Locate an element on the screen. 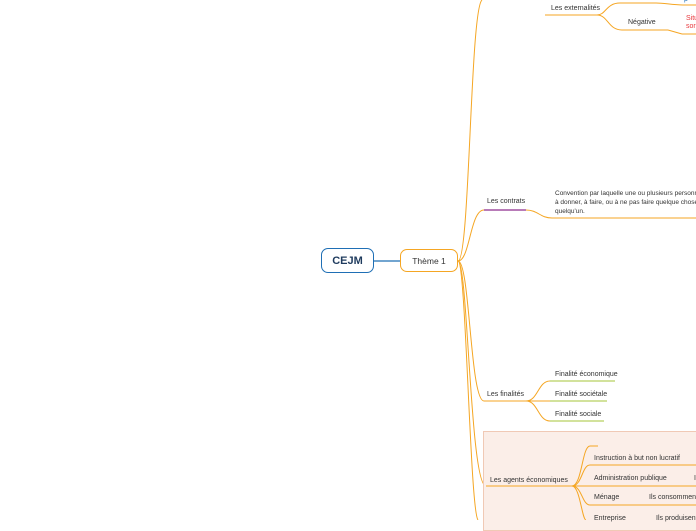  node-entreprise-detail: Ils produisent is located at coordinates (676, 519).